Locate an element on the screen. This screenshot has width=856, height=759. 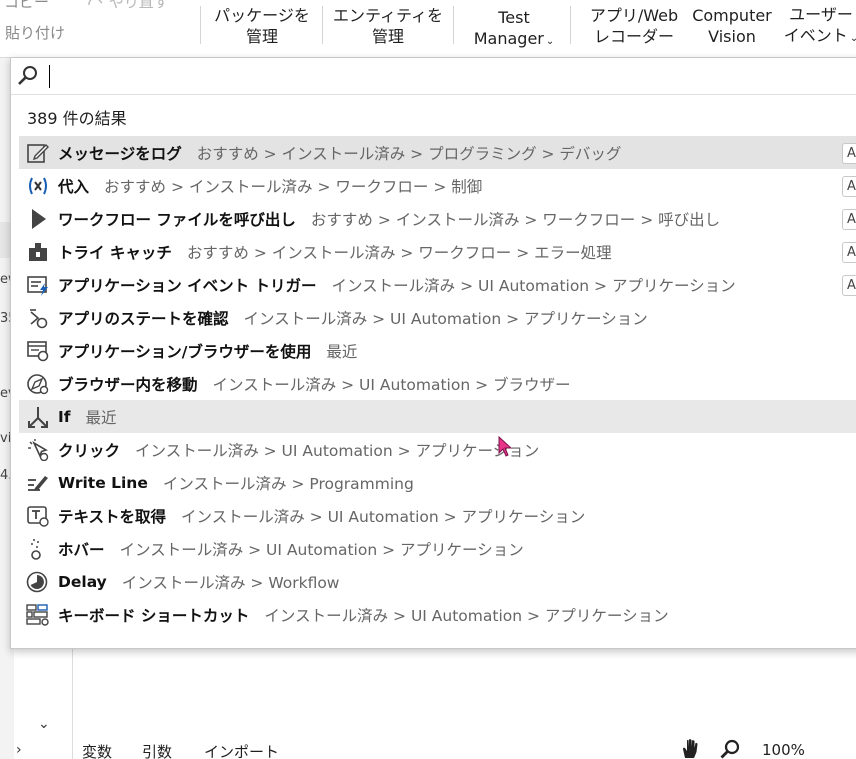
item-name: ワークフロー ファイルを呼び出し is located at coordinates (177, 219).